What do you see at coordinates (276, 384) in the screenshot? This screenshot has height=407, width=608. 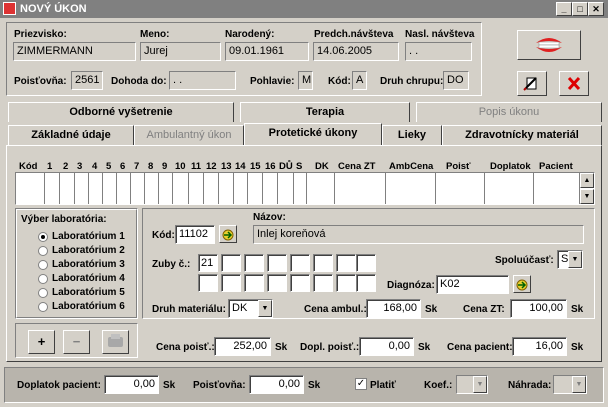 I see `footer-insurance-field: 0,00` at bounding box center [276, 384].